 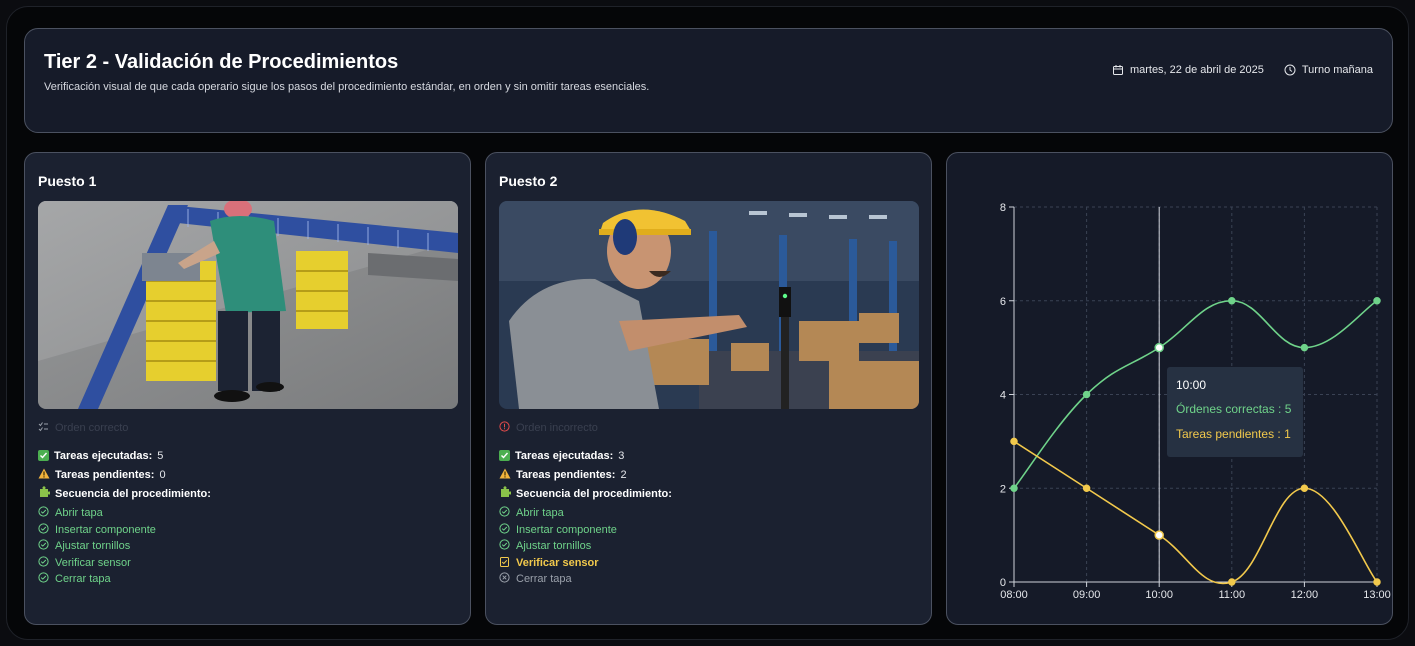 What do you see at coordinates (248, 474) in the screenshot?
I see `pending-row: Tareas pendientes: 0` at bounding box center [248, 474].